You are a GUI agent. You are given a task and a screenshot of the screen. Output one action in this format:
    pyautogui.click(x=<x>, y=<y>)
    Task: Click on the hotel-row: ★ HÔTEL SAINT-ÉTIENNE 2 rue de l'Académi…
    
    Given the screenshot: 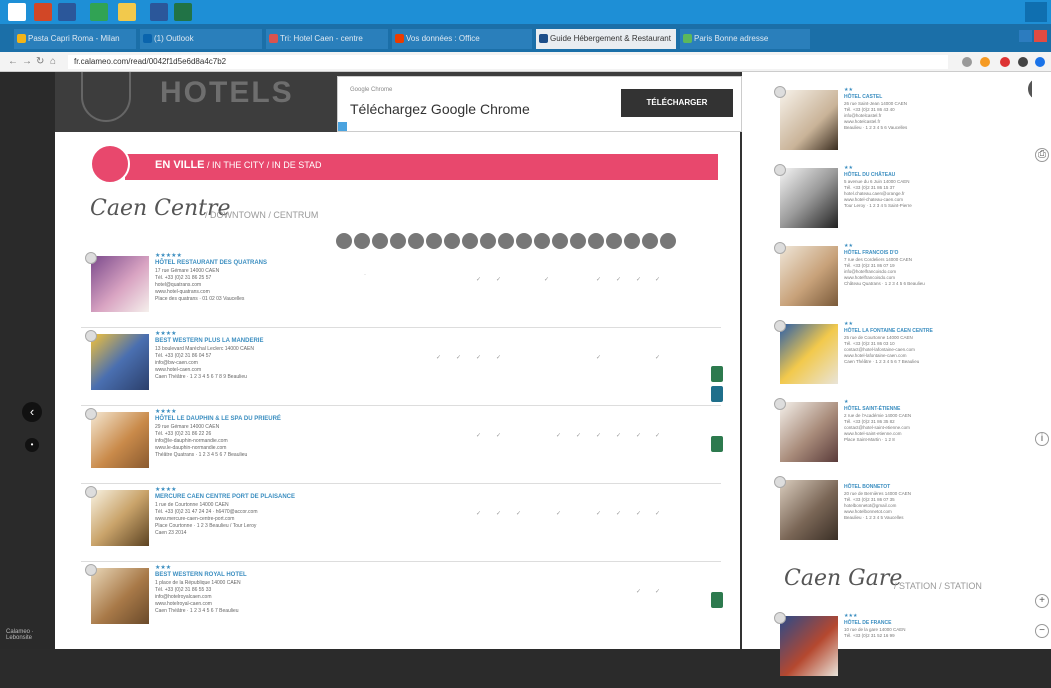 What is the action you would take?
    pyautogui.click(x=892, y=436)
    